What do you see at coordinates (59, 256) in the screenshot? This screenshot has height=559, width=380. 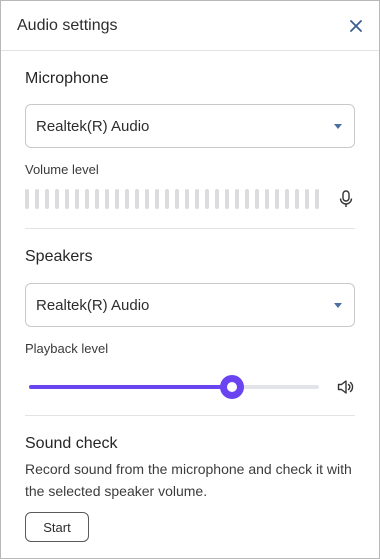 I see `speakers-section-title: Speakers` at bounding box center [59, 256].